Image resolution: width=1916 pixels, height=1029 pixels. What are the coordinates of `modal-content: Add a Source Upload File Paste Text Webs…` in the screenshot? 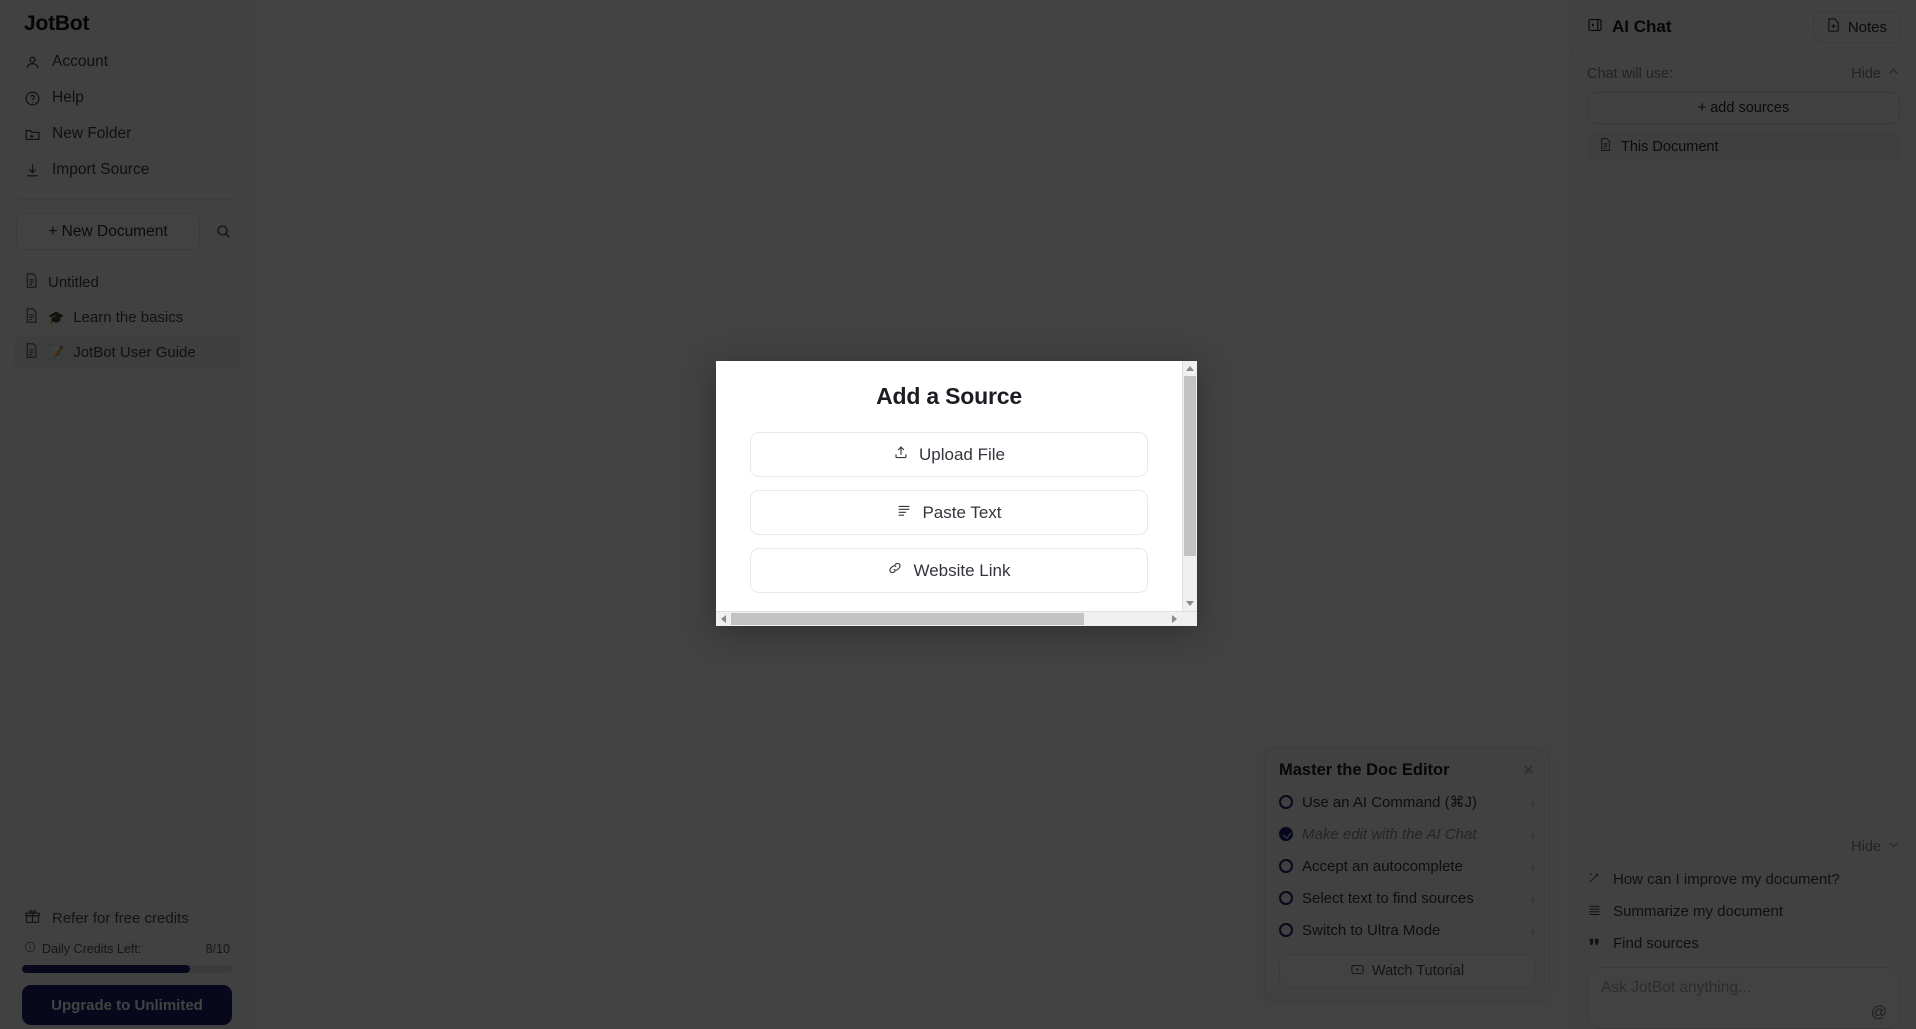 It's located at (949, 486).